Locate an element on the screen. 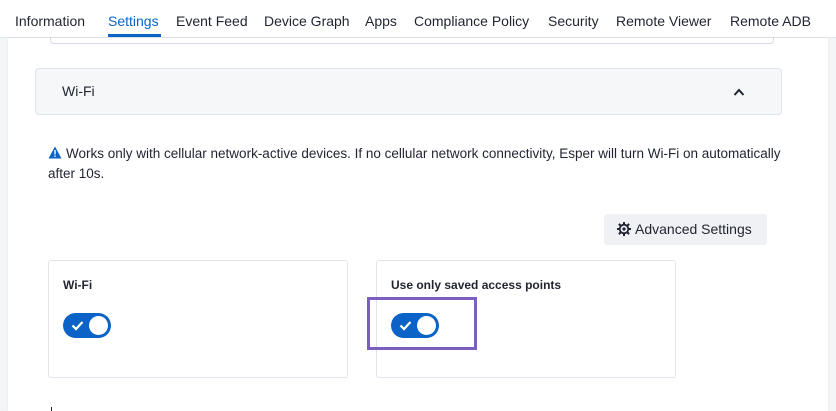  tab-security: Security is located at coordinates (573, 21).